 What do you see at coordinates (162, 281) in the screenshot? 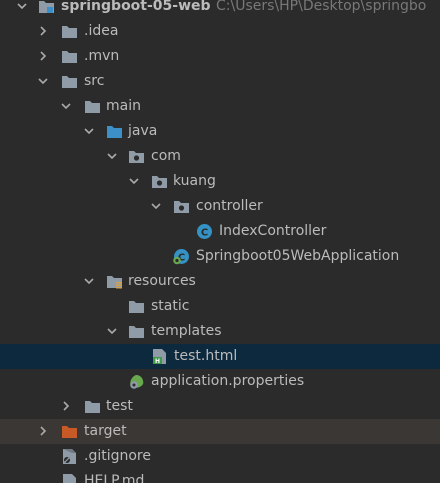
I see `tree-item-label: resources` at bounding box center [162, 281].